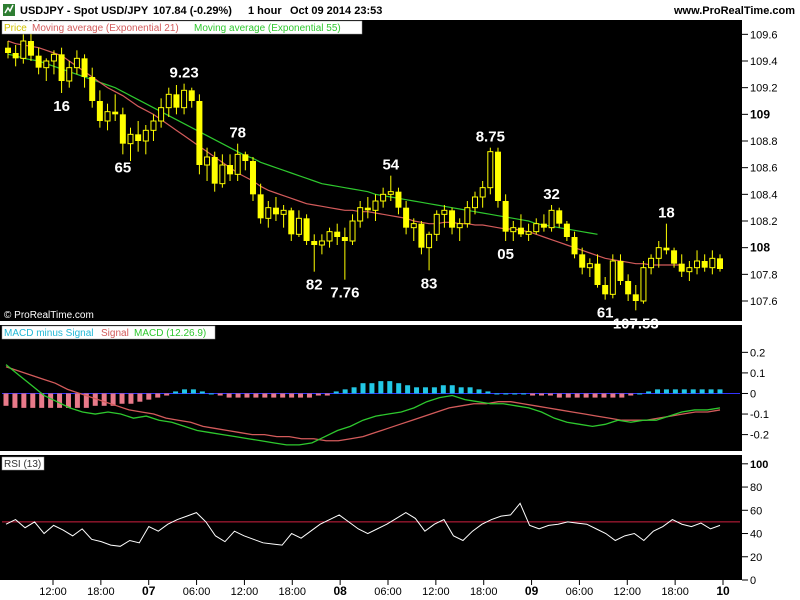  What do you see at coordinates (183, 73) in the screenshot?
I see `price-annotation: 9.23` at bounding box center [183, 73].